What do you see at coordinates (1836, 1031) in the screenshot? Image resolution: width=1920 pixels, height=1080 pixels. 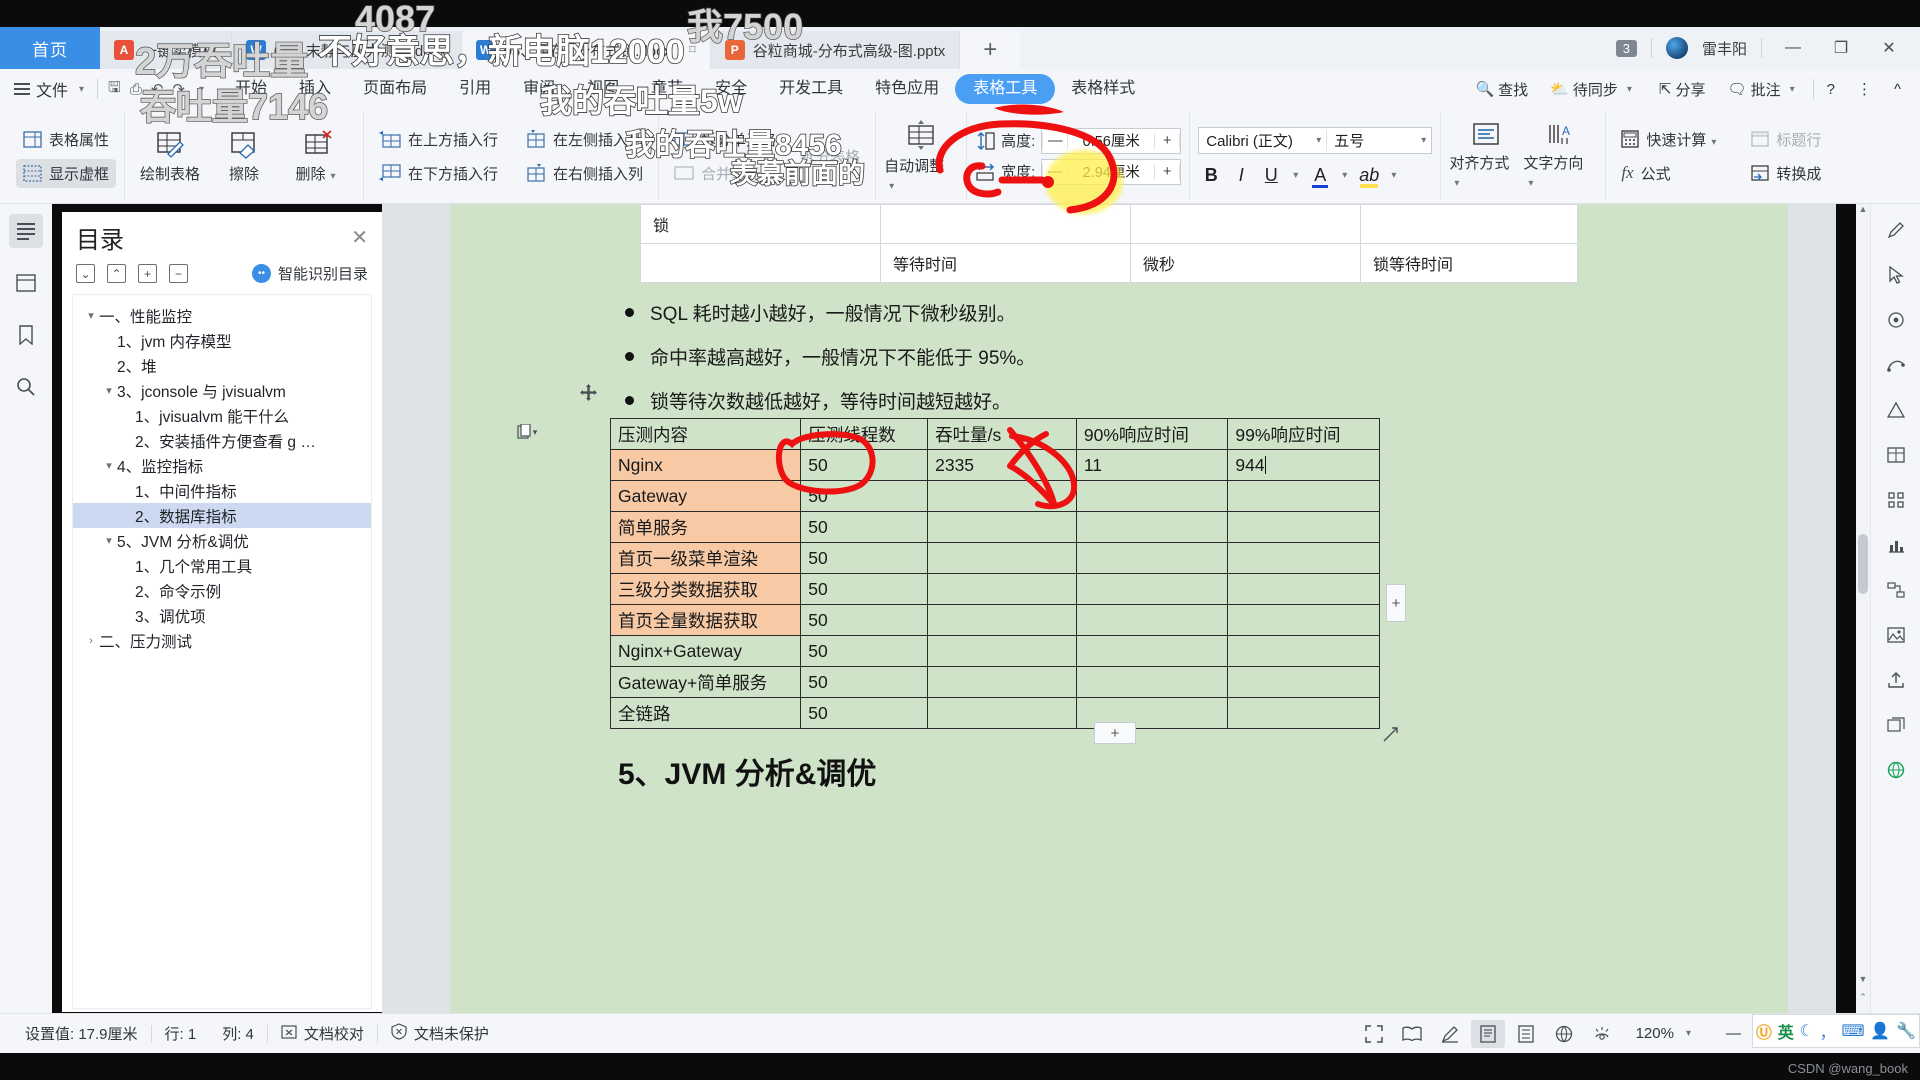 I see `ime-toolbar: Ⓤ 英 ☾ ， ⌨ 👤 🔧` at bounding box center [1836, 1031].